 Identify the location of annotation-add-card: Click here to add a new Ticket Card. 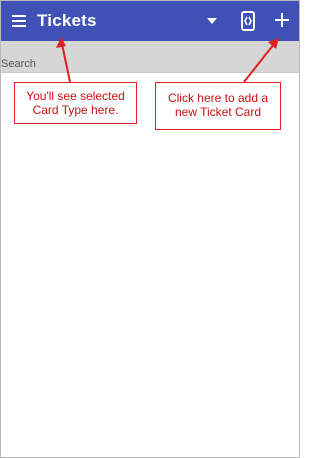
(218, 106).